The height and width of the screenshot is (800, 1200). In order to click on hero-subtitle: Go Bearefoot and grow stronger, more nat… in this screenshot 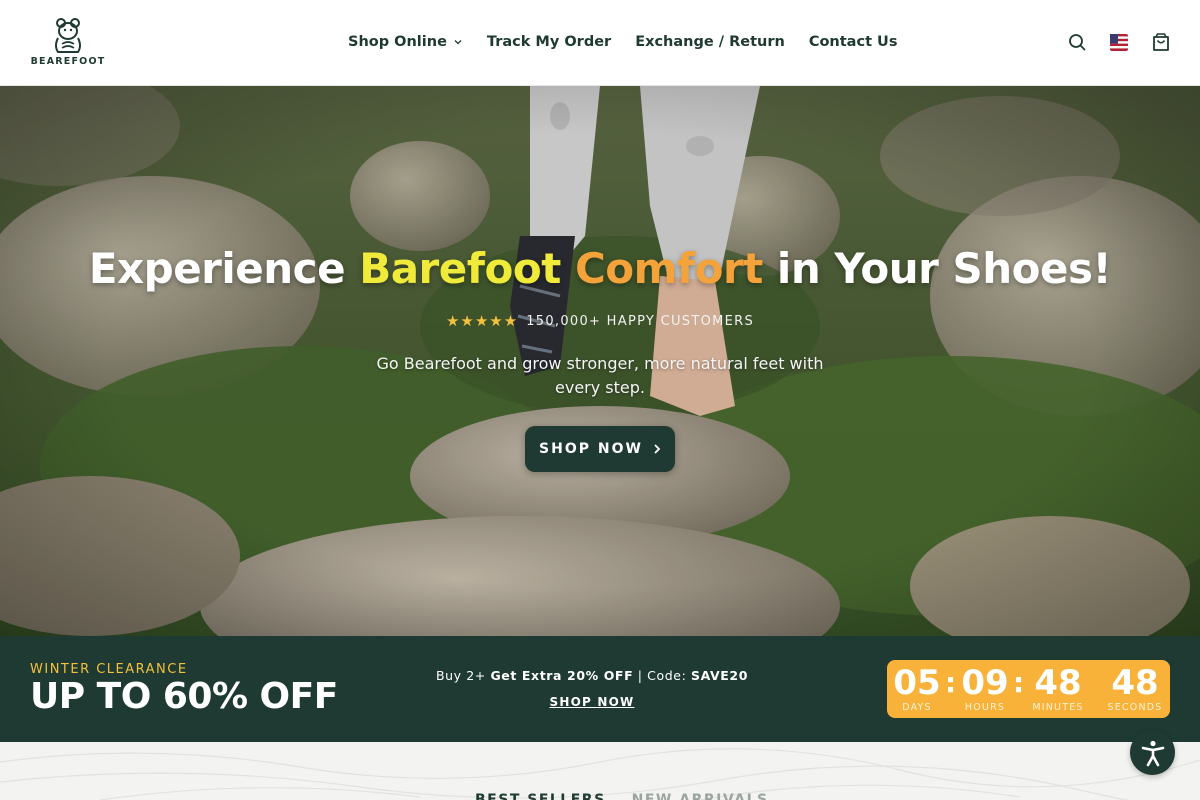, I will do `click(600, 375)`.